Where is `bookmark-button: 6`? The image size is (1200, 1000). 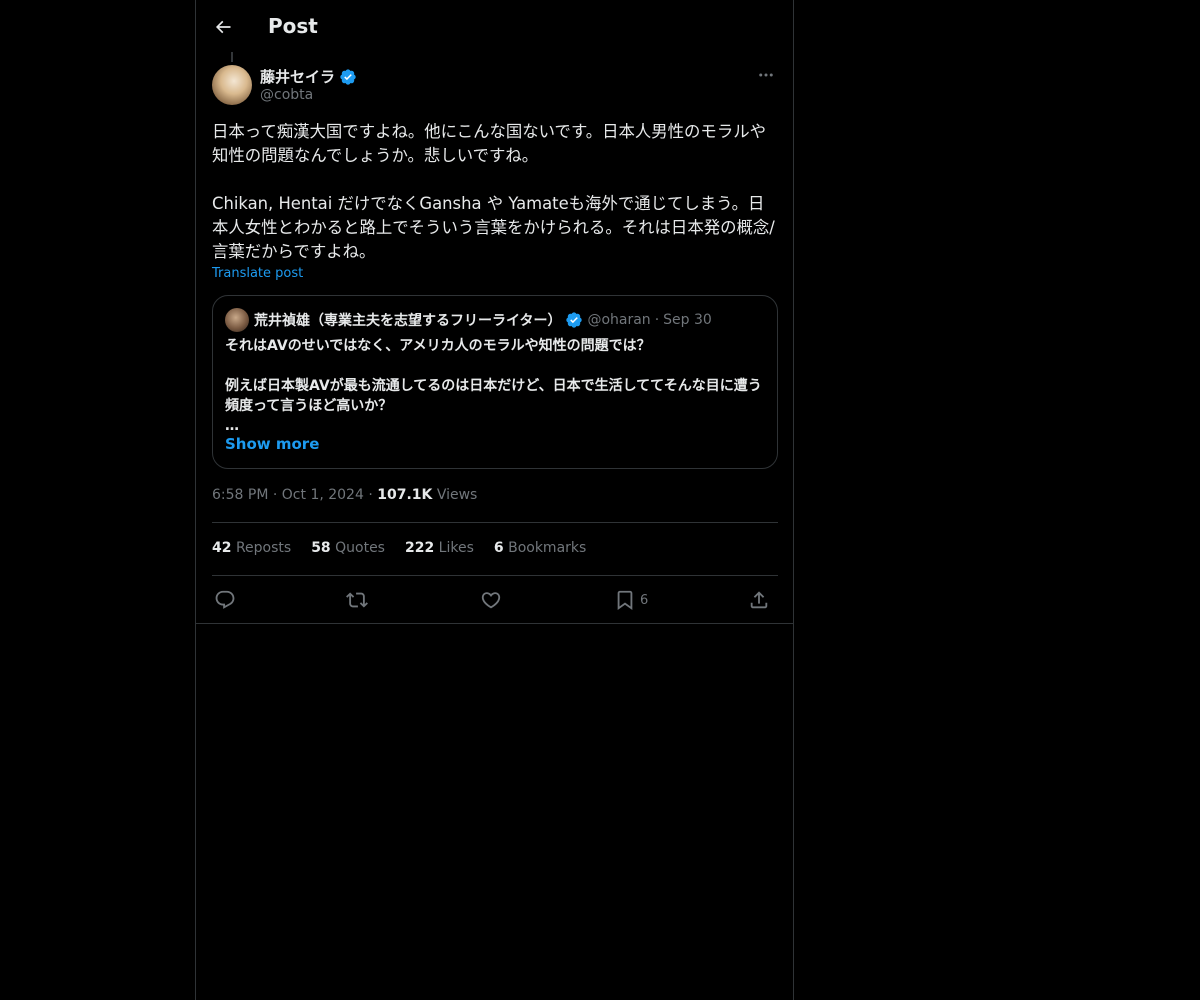
bookmark-button: 6 is located at coordinates (631, 600).